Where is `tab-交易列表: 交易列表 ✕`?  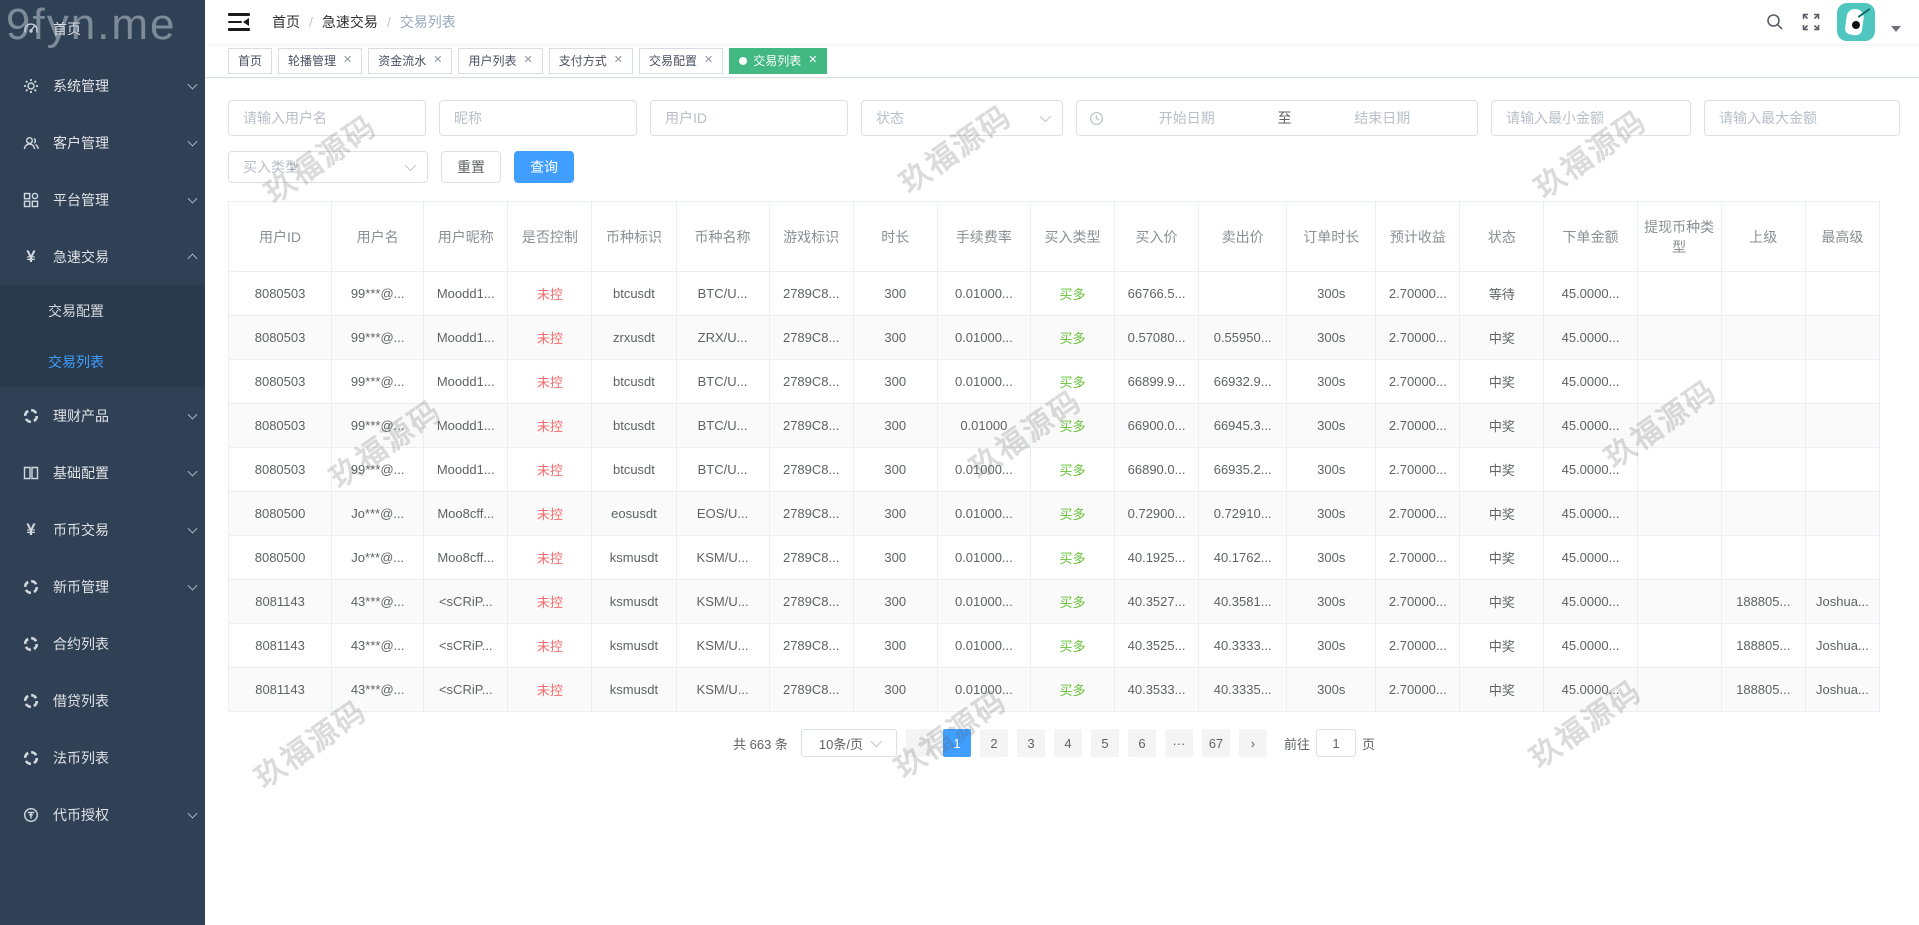
tab-交易列表: 交易列表 ✕ is located at coordinates (778, 60).